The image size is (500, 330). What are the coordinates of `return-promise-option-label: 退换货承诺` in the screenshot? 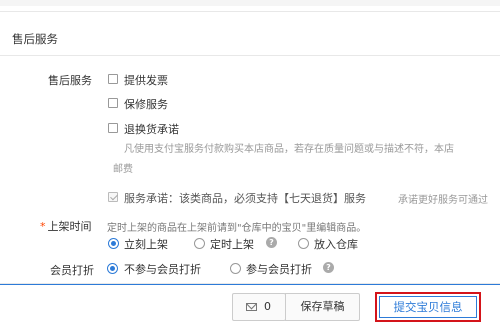 It's located at (151, 129).